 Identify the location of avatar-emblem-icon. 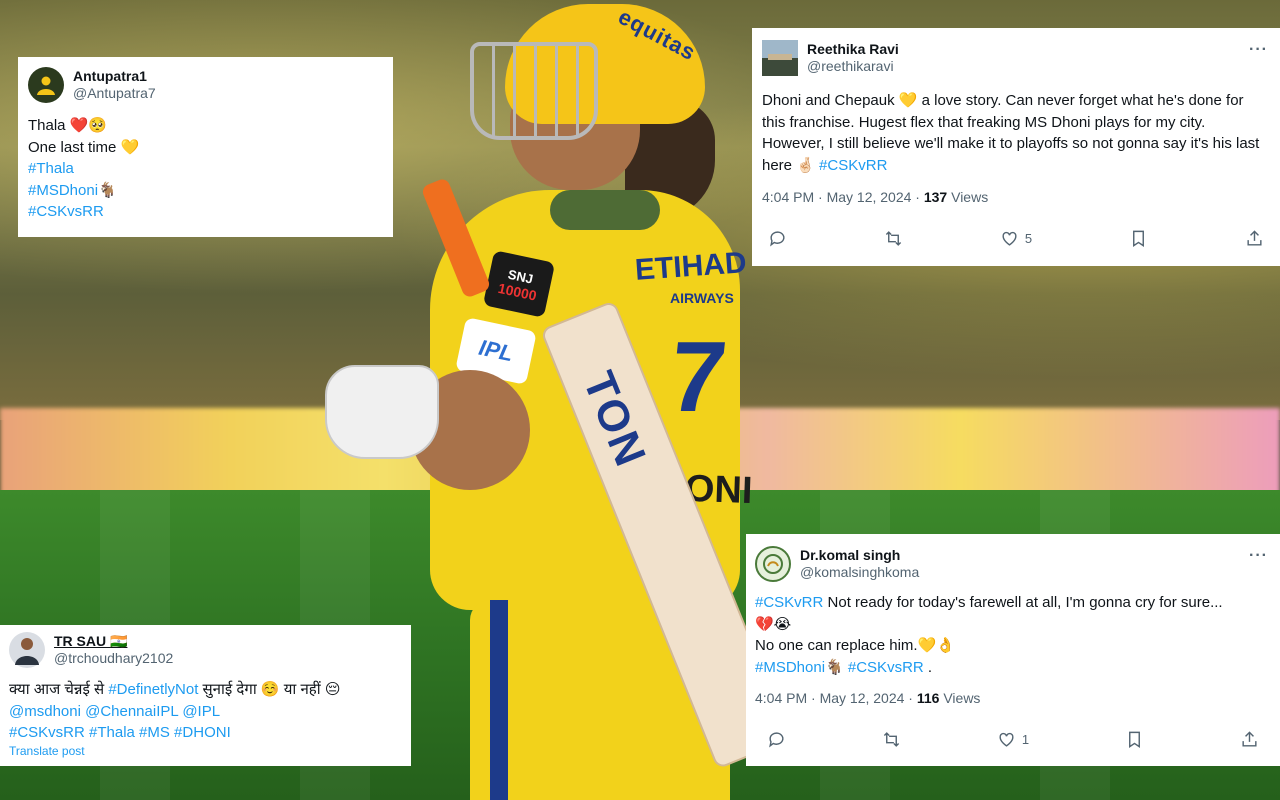
(773, 564).